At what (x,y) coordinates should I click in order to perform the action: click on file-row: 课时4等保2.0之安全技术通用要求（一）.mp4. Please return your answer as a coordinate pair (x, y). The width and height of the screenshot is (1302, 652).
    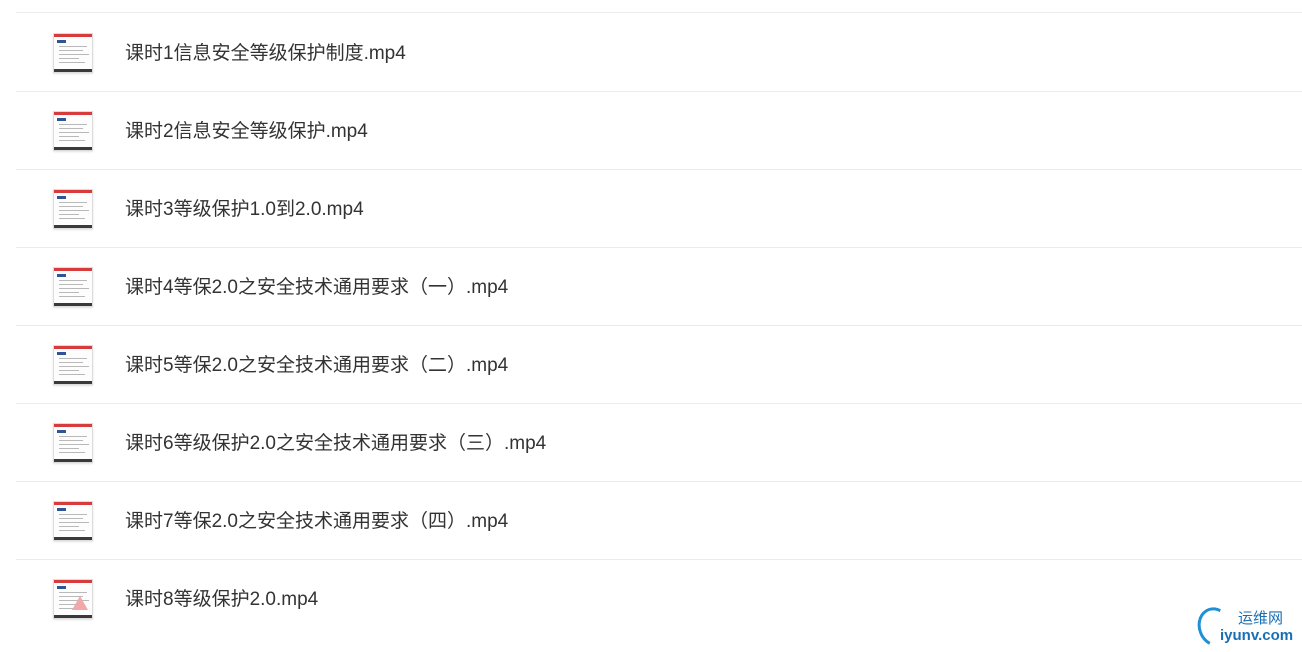
    Looking at the image, I should click on (659, 287).